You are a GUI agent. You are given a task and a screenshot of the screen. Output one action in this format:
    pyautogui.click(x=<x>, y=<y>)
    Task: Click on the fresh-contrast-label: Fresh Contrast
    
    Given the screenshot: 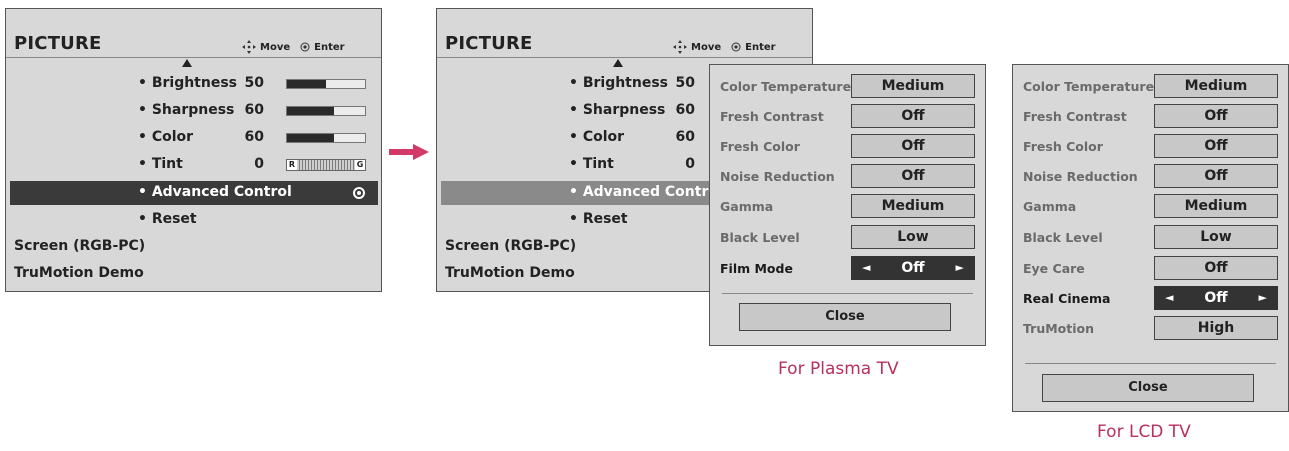 What is the action you would take?
    pyautogui.click(x=1075, y=116)
    